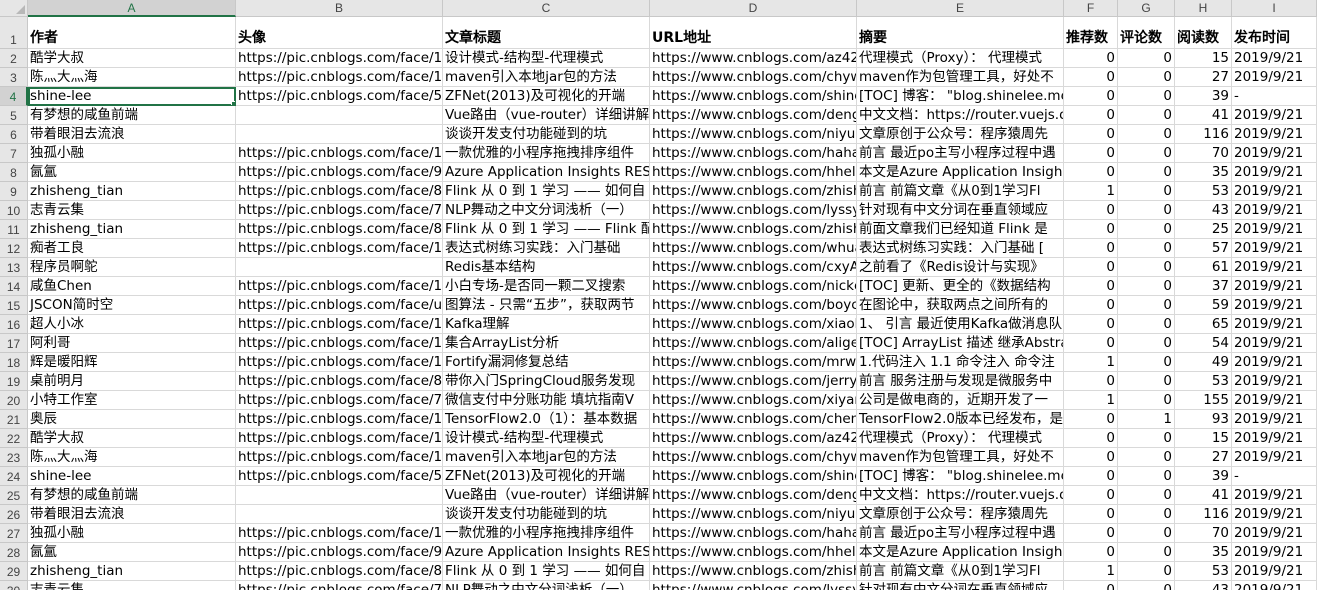 The width and height of the screenshot is (1317, 590). Describe the element at coordinates (1203, 248) in the screenshot. I see `cell-h: 57` at that location.